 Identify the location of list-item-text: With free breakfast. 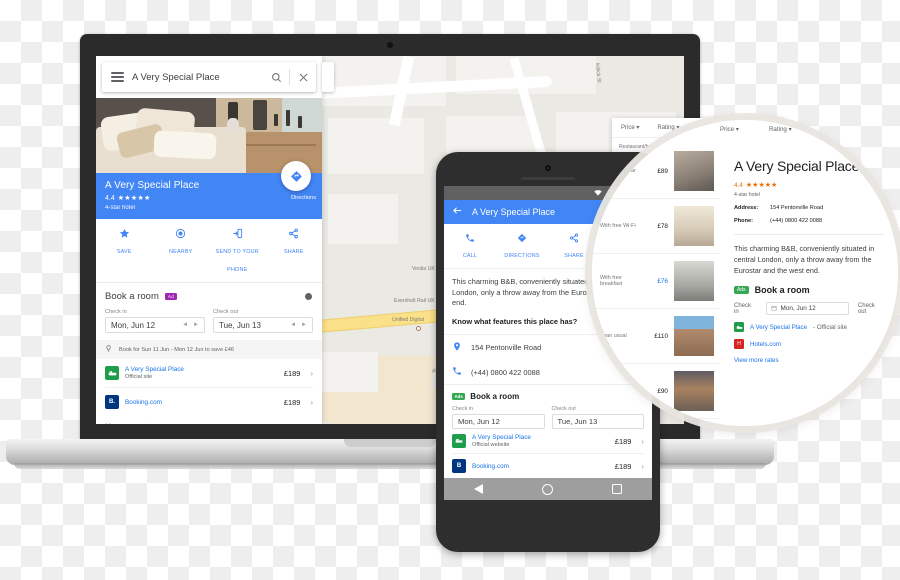
(611, 281).